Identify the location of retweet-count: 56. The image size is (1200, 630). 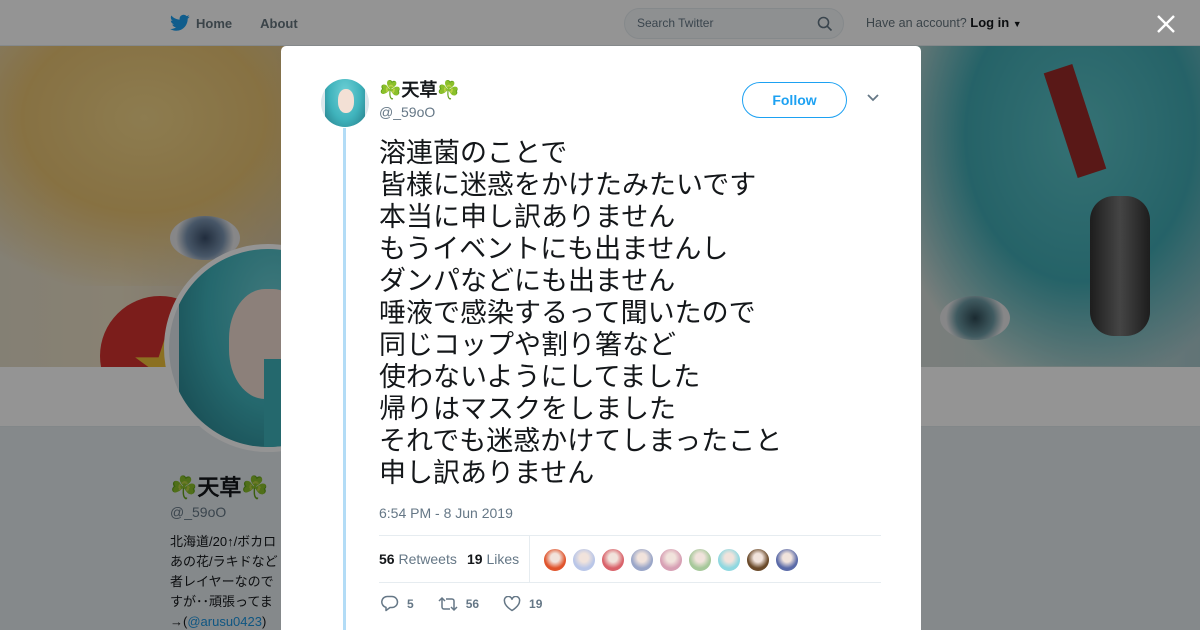
(472, 603).